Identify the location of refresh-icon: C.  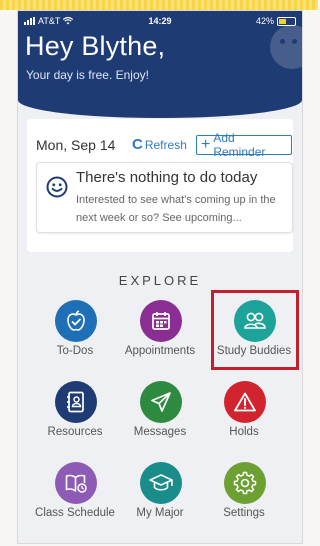
(137, 144).